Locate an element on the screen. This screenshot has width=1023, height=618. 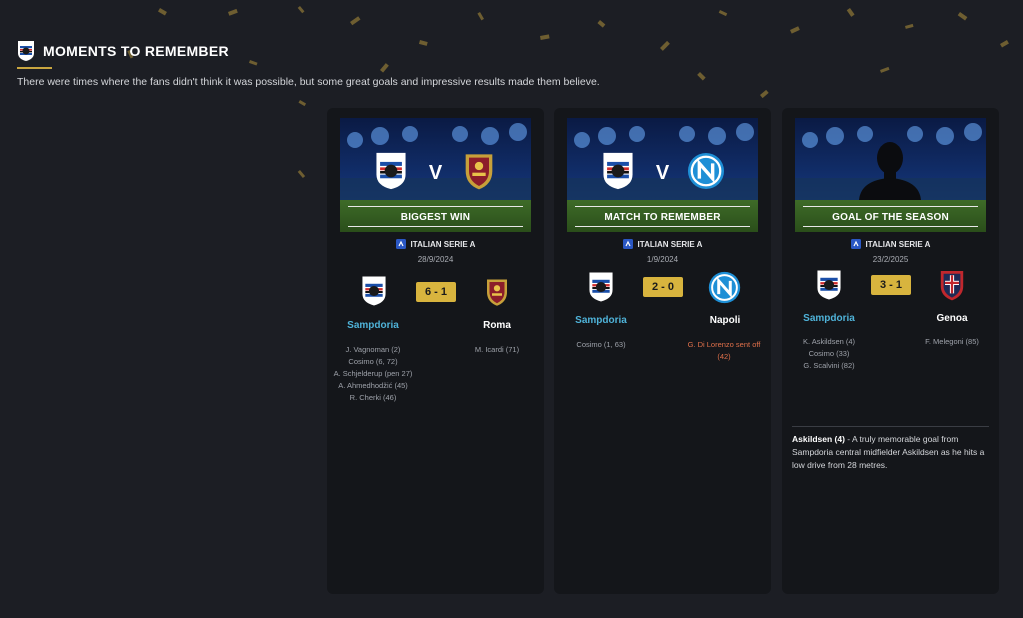
match-date: 28/9/2024 is located at coordinates (435, 259).